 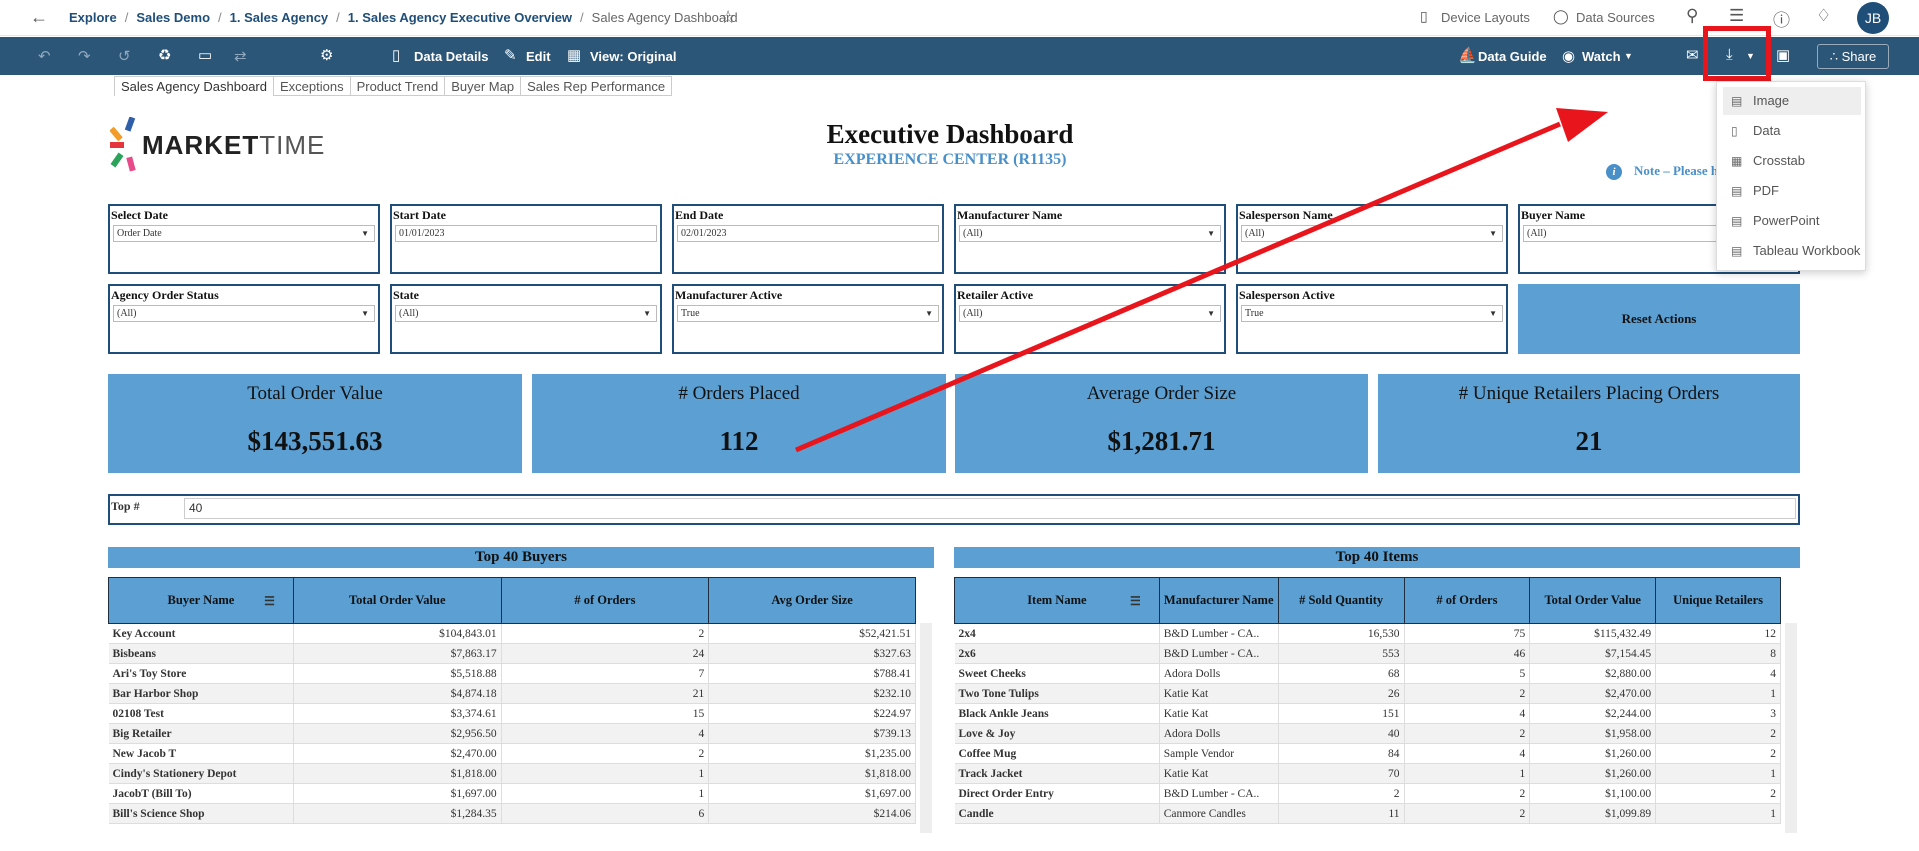 I want to click on table-row: Bar Harbor Shop $4,874.18 21 $232.10, so click(x=512, y=693).